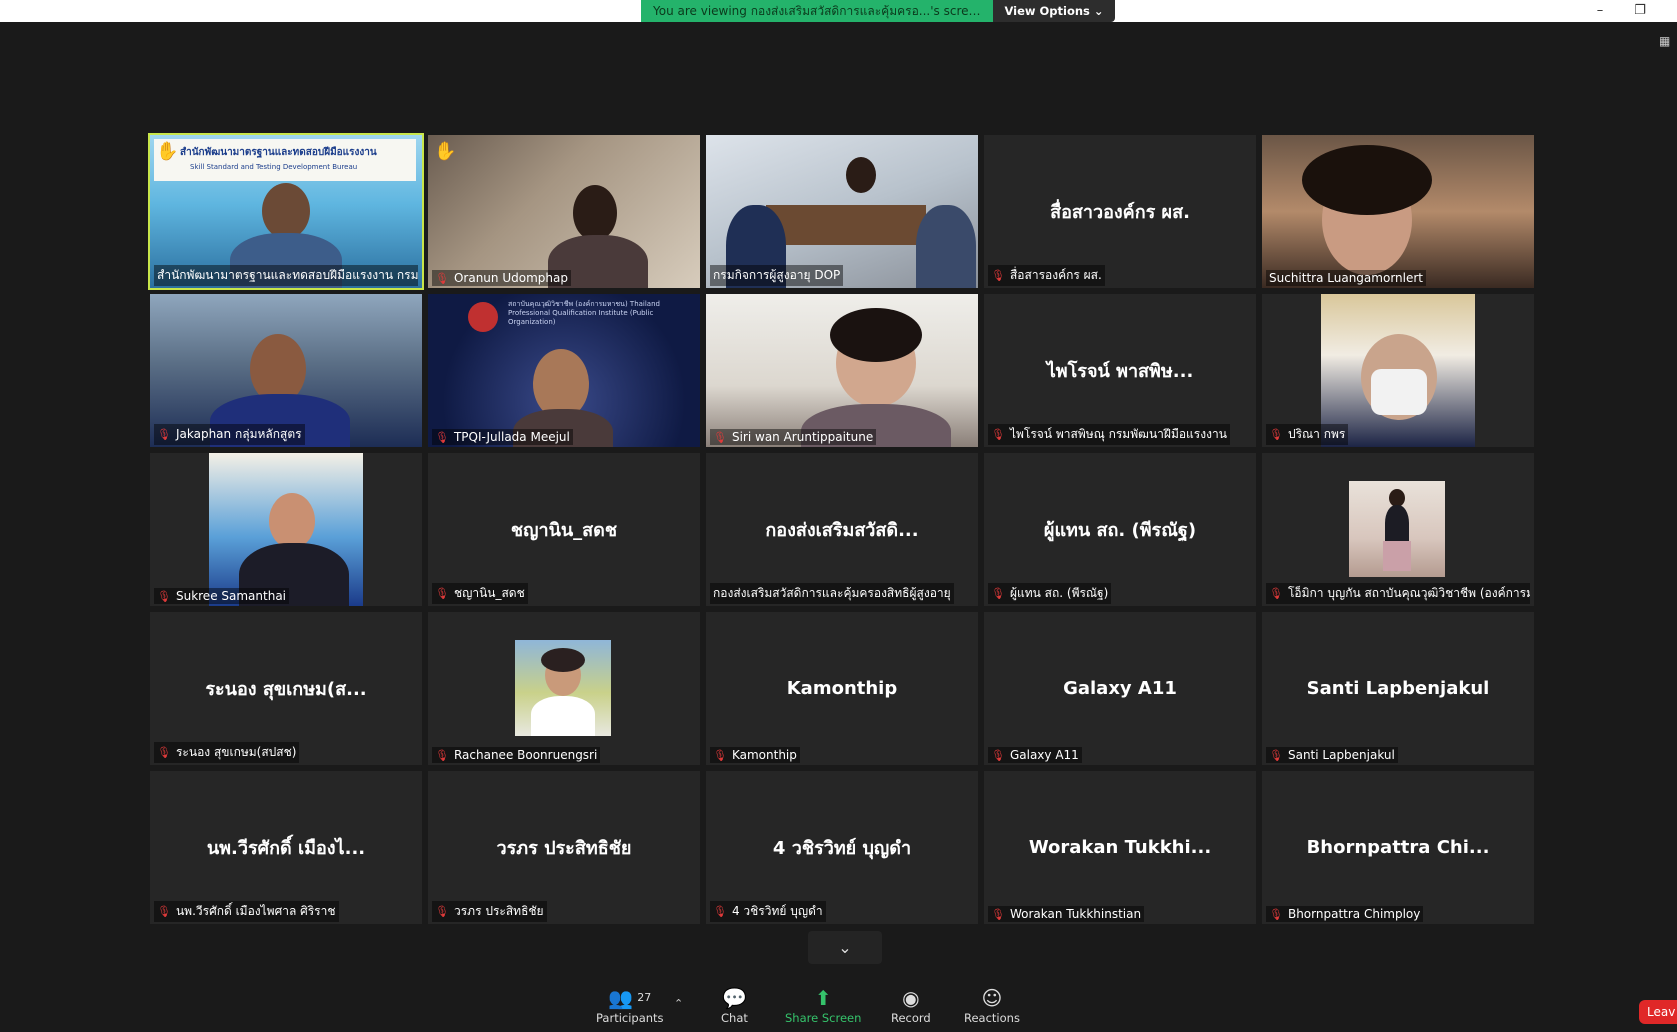 The height and width of the screenshot is (1032, 1677). I want to click on participant-tile: ระนอง สุขเกษม(ส... 🎙 ระนอง สุขเกษม(สปสช), so click(286, 688).